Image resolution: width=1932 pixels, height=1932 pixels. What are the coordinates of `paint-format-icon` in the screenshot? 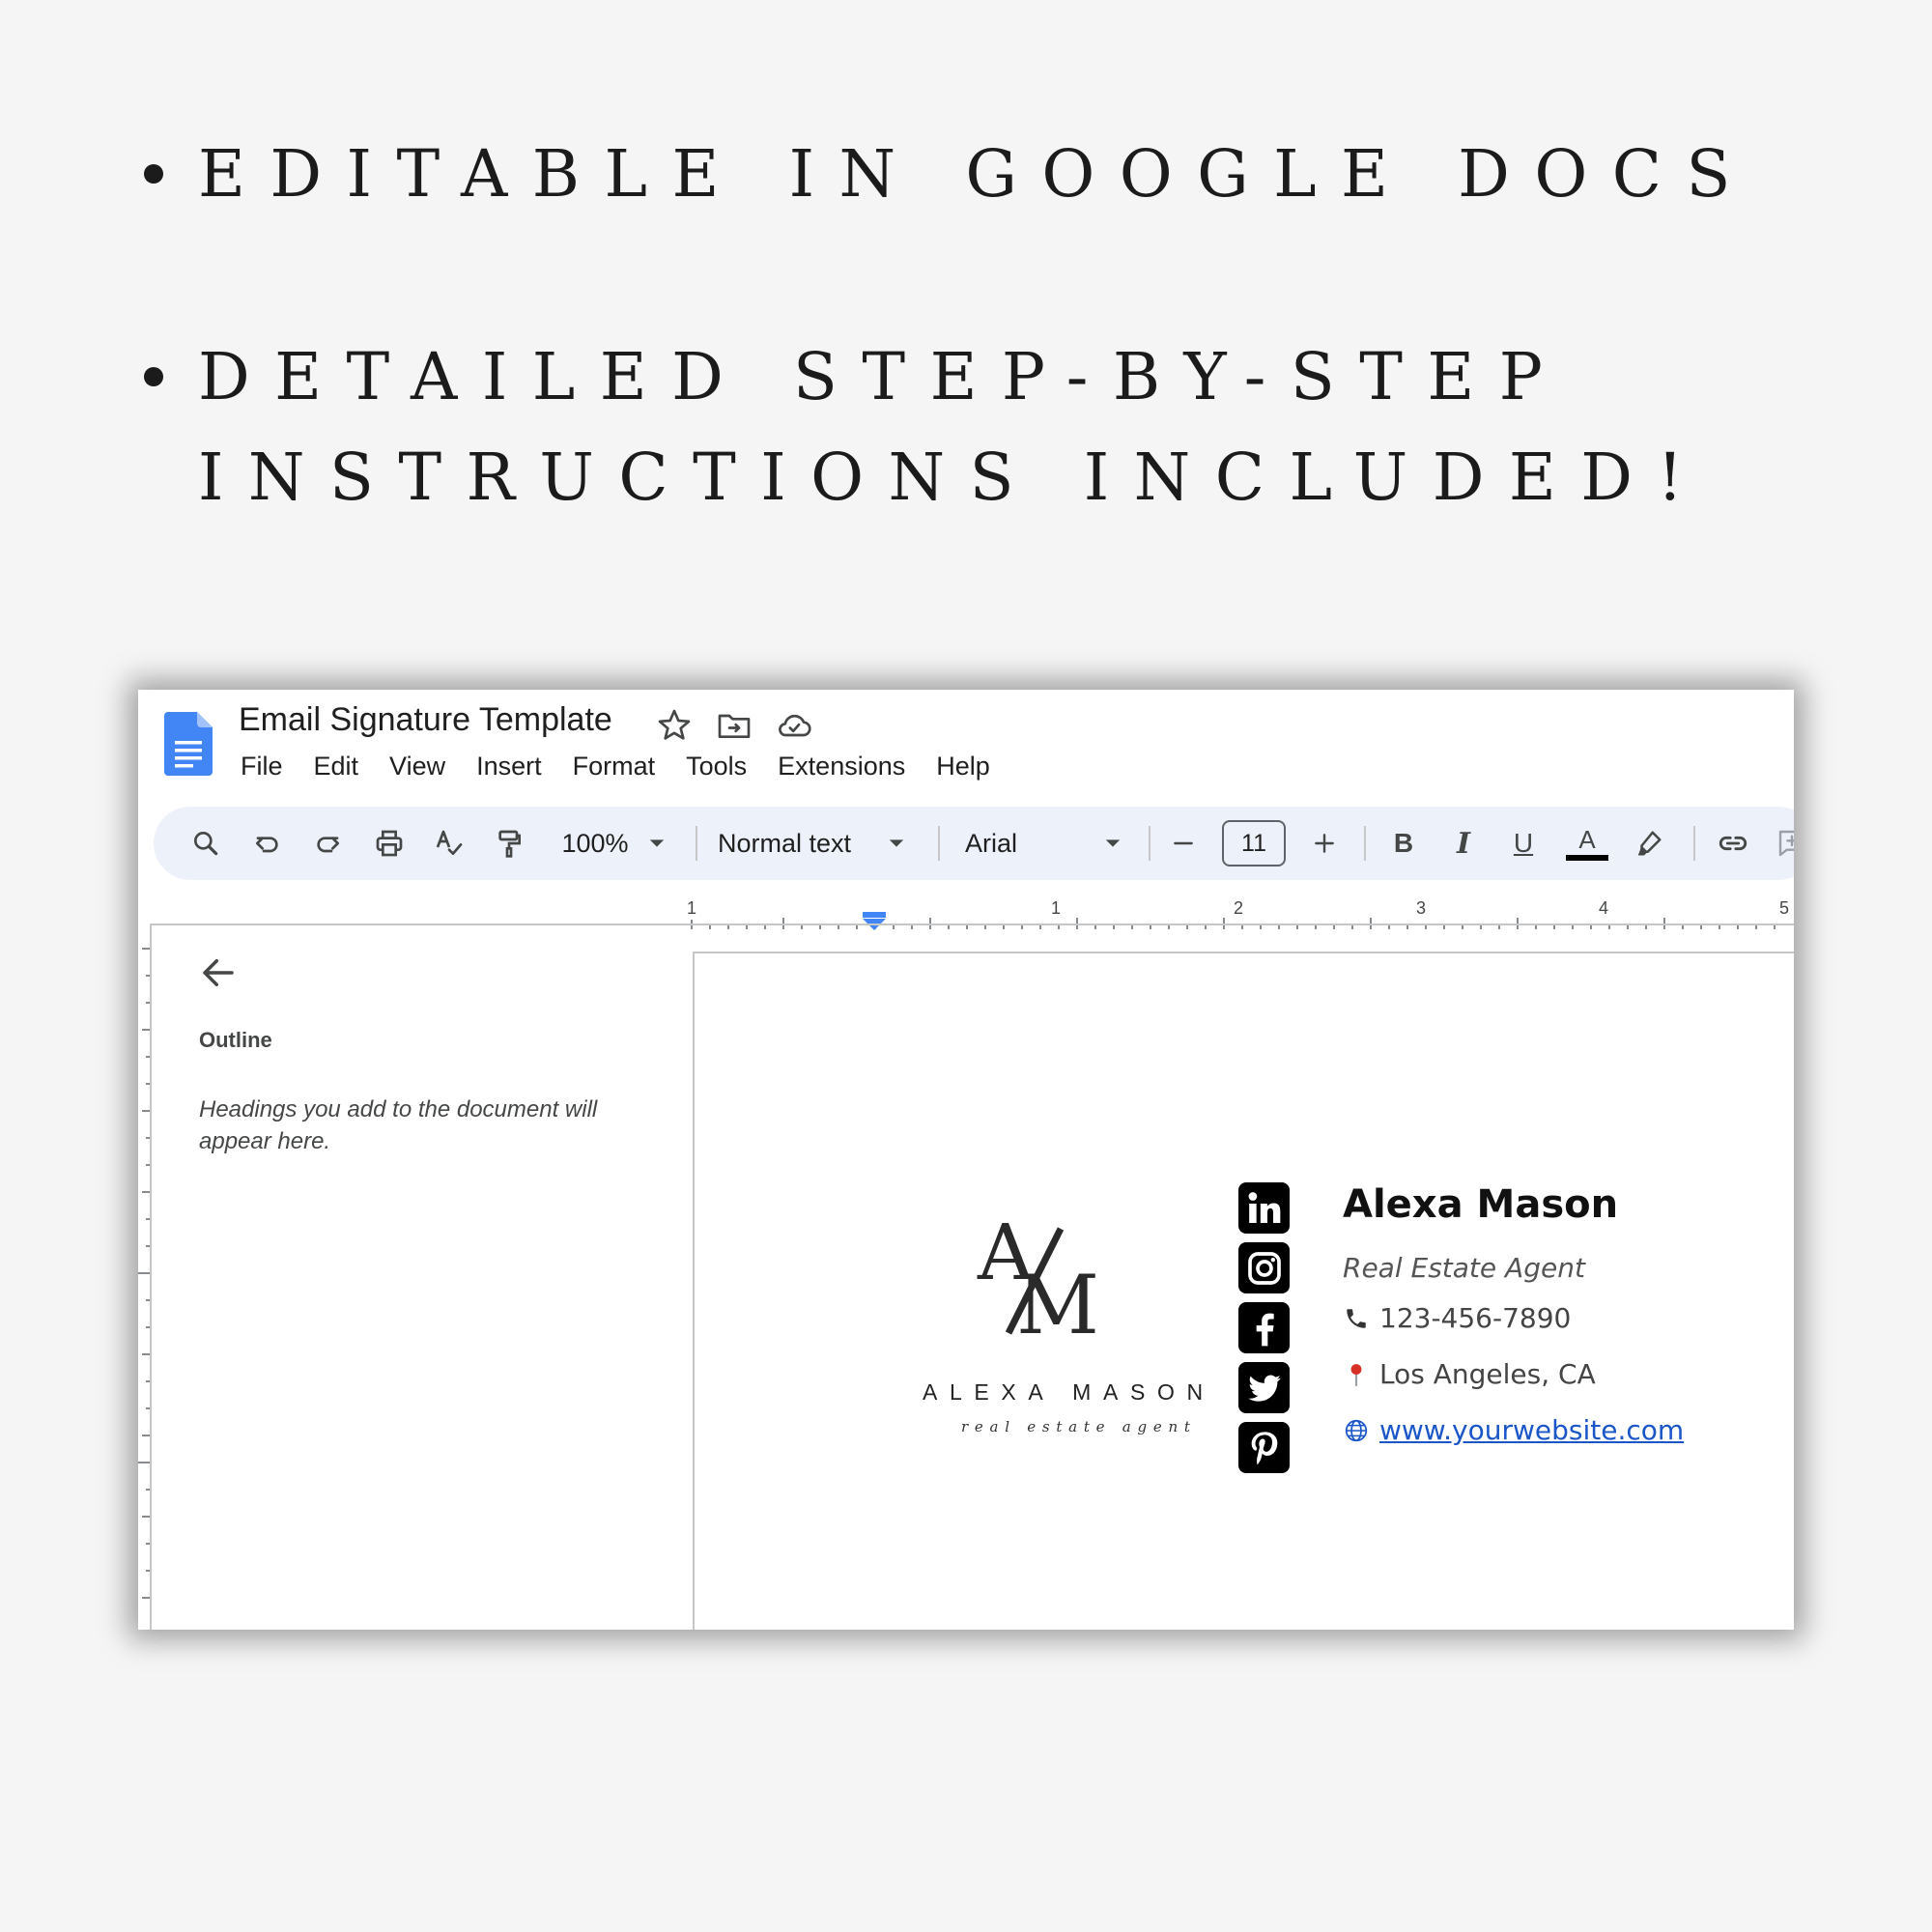 It's located at (509, 843).